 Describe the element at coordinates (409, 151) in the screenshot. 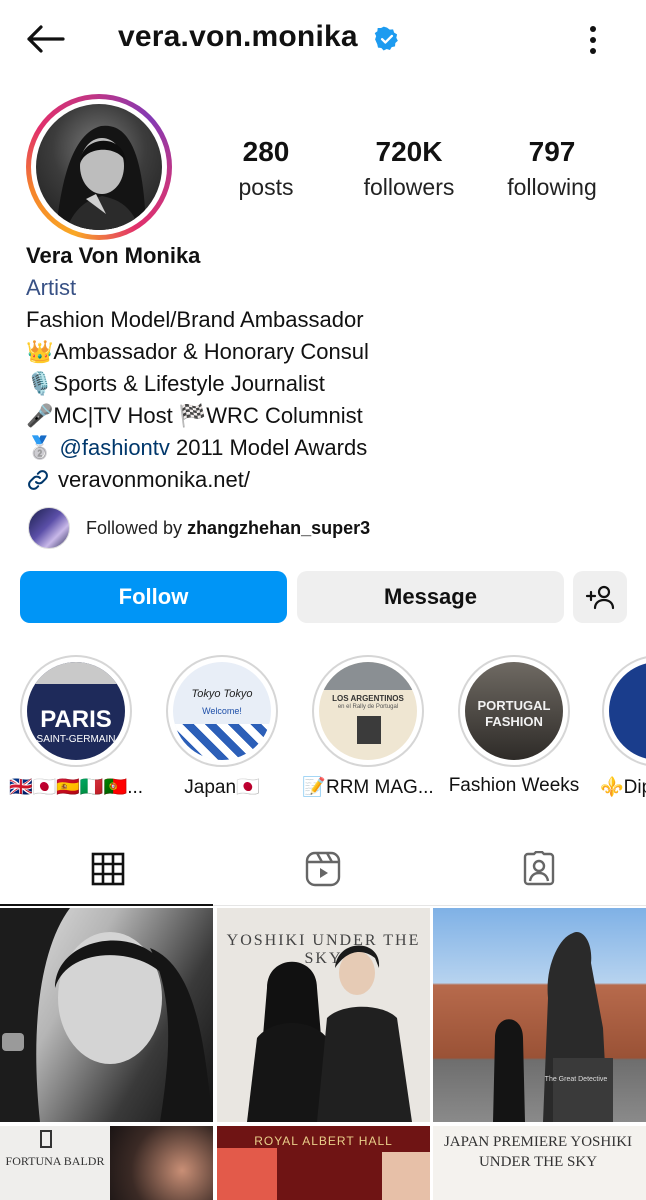

I see `followers-value: 720K` at that location.